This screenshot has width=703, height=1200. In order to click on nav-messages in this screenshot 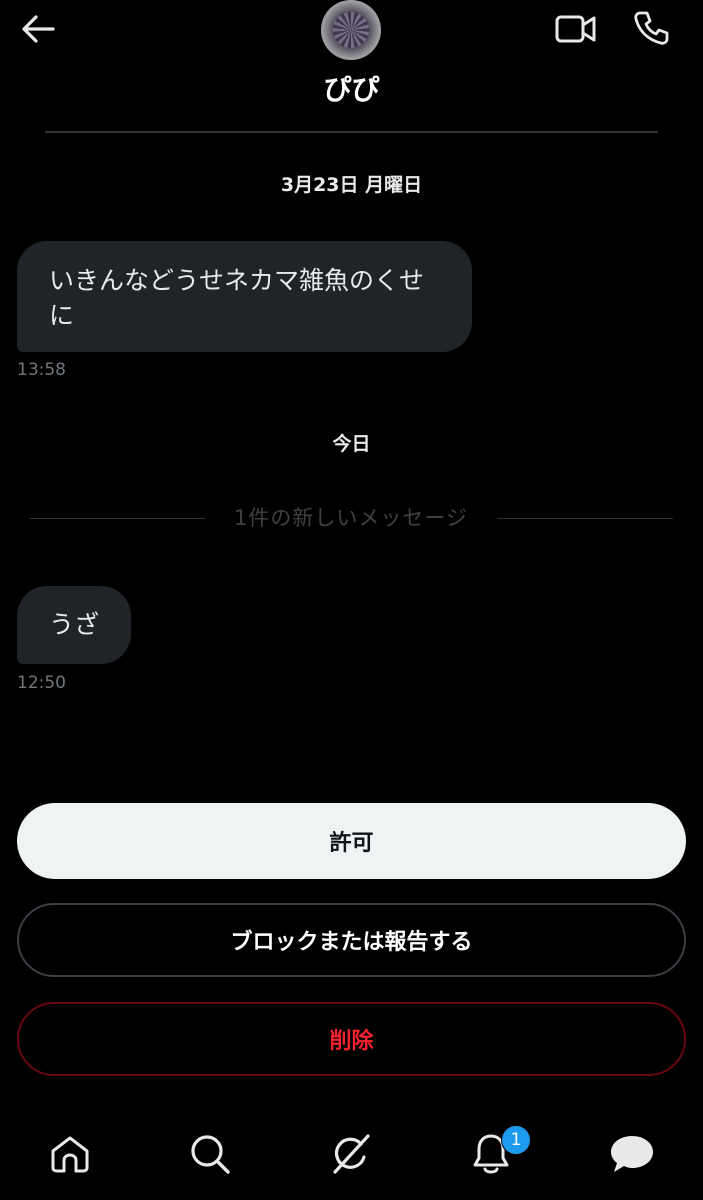, I will do `click(632, 1154)`.